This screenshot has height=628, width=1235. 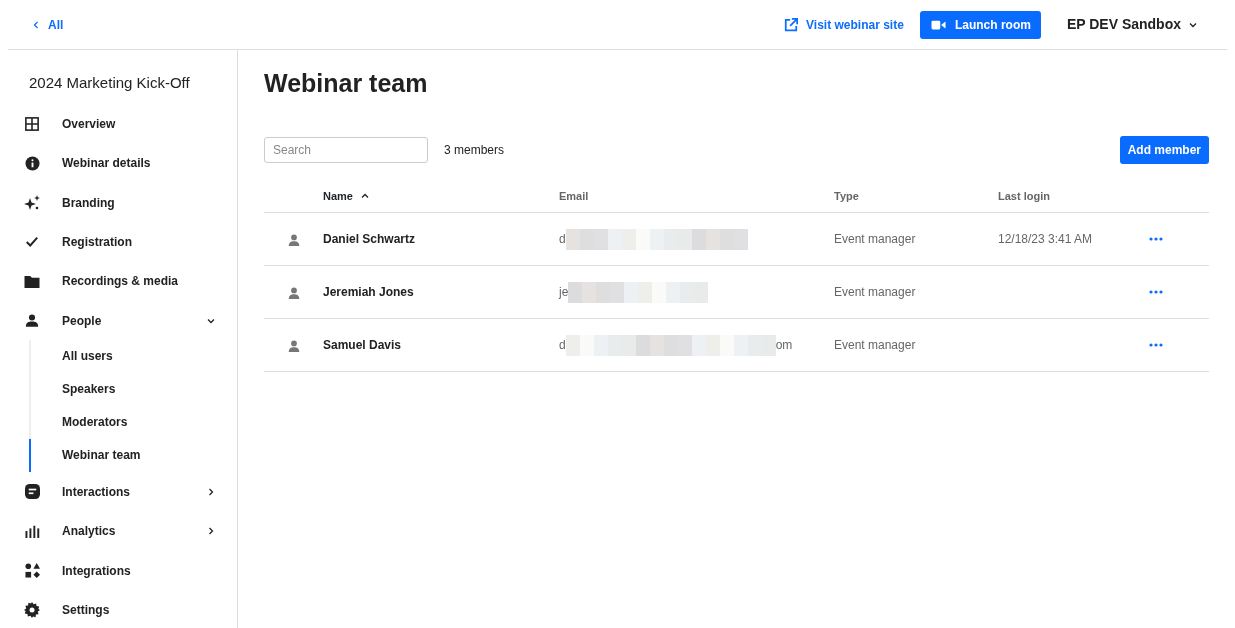 I want to click on email-text: je, so click(x=564, y=292).